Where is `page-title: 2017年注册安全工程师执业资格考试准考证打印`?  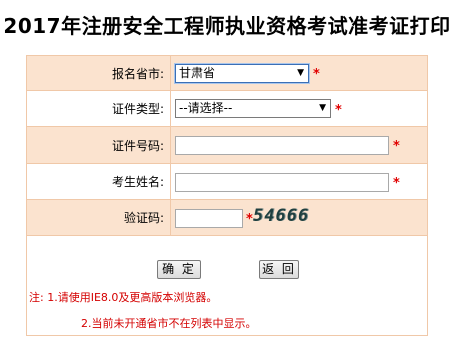
page-title: 2017年注册安全工程师执业资格考试准考证打印 is located at coordinates (227, 26).